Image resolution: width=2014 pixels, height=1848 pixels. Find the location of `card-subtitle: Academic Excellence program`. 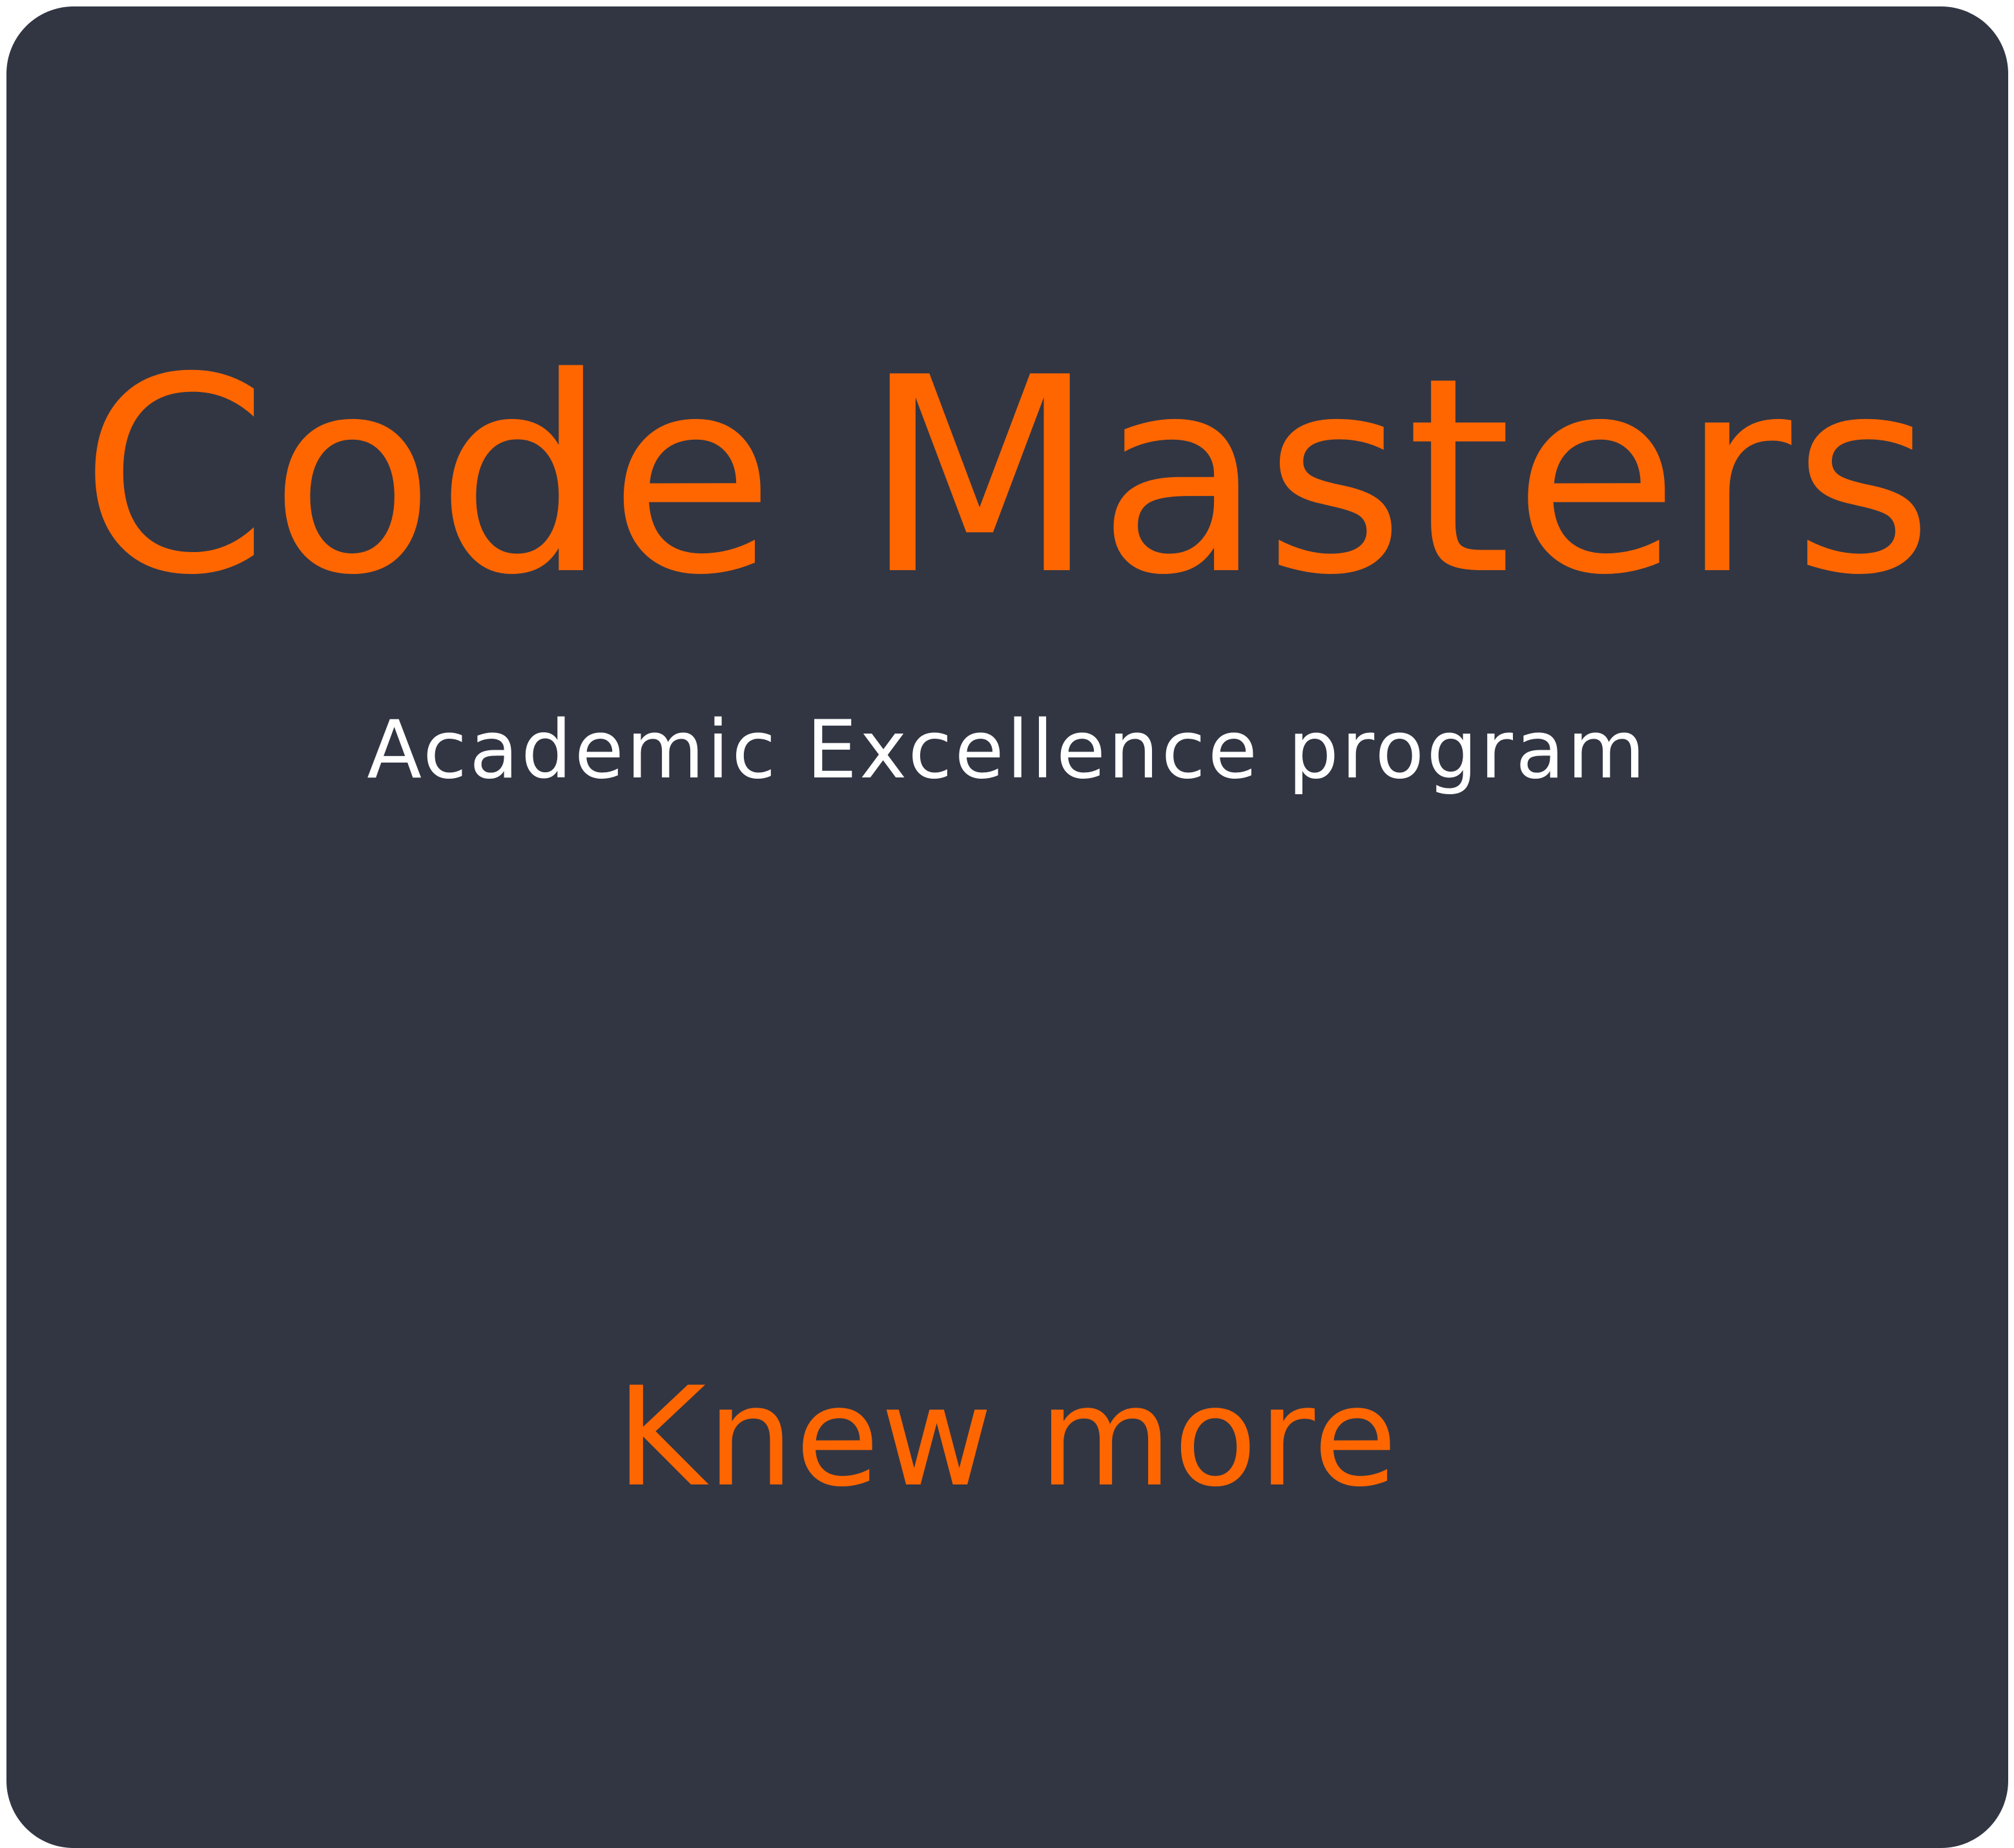

card-subtitle: Academic Excellence program is located at coordinates (1007, 750).